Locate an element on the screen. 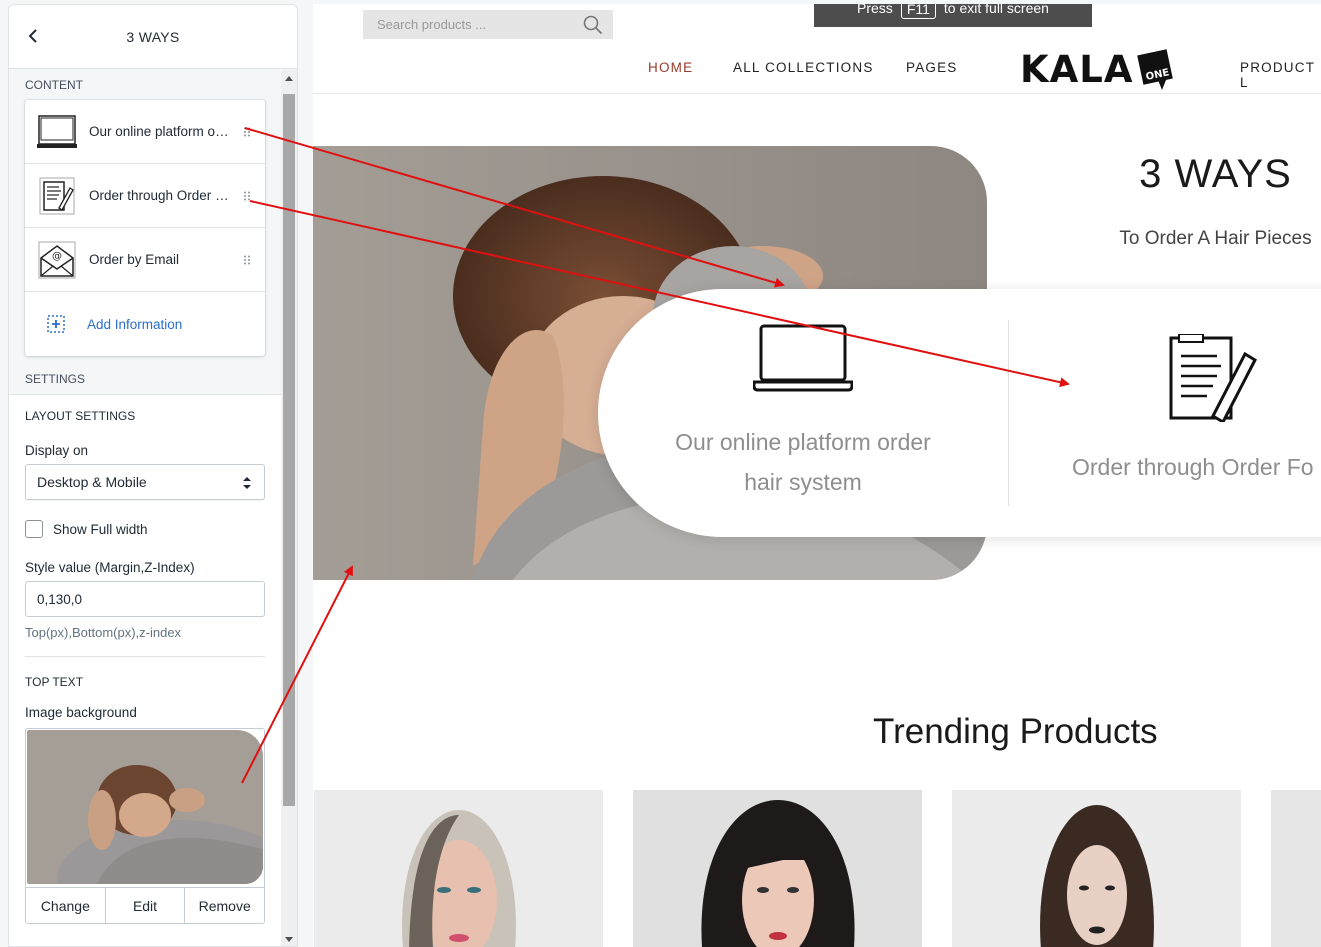 The height and width of the screenshot is (947, 1321). fullscreen-hint-key: F11 is located at coordinates (918, 11).